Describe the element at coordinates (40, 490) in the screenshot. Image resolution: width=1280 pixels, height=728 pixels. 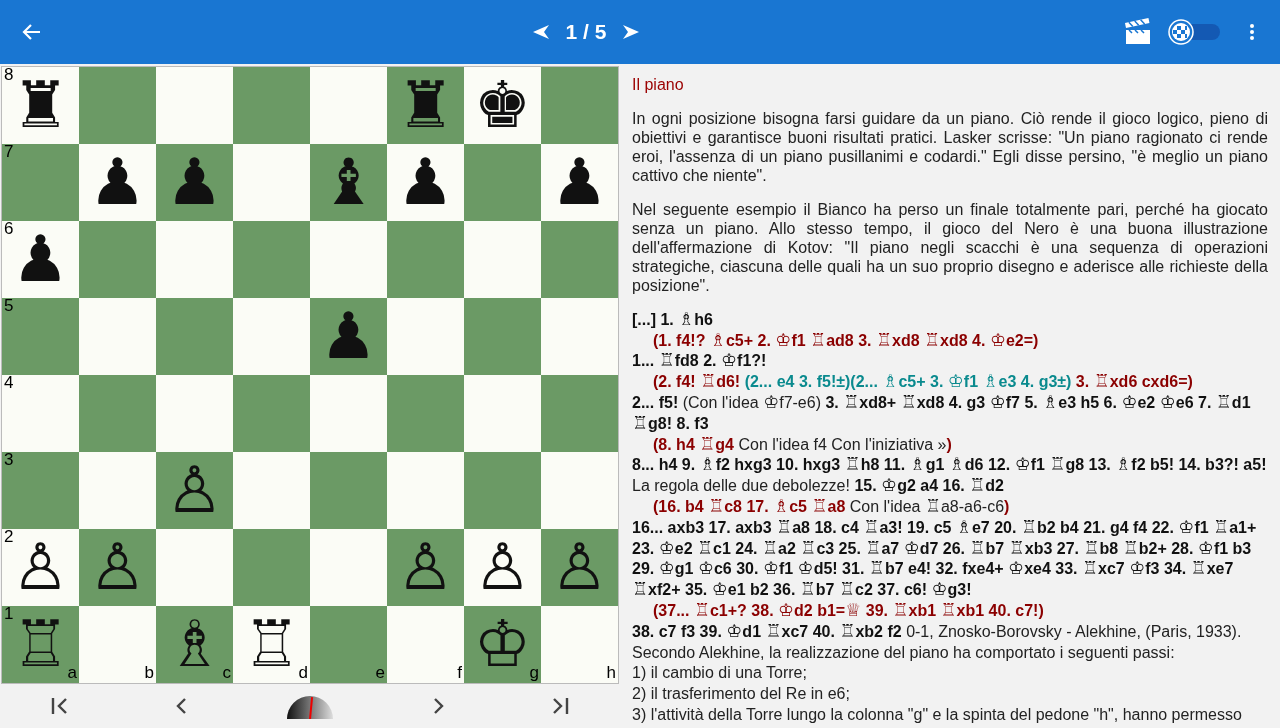
I see `dark-square: 3` at that location.